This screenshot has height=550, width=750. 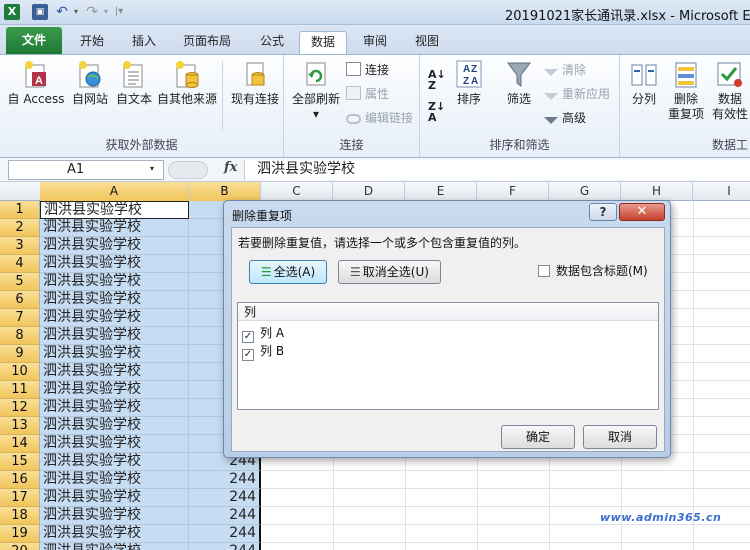 I want to click on row-header: 18, so click(x=20, y=516).